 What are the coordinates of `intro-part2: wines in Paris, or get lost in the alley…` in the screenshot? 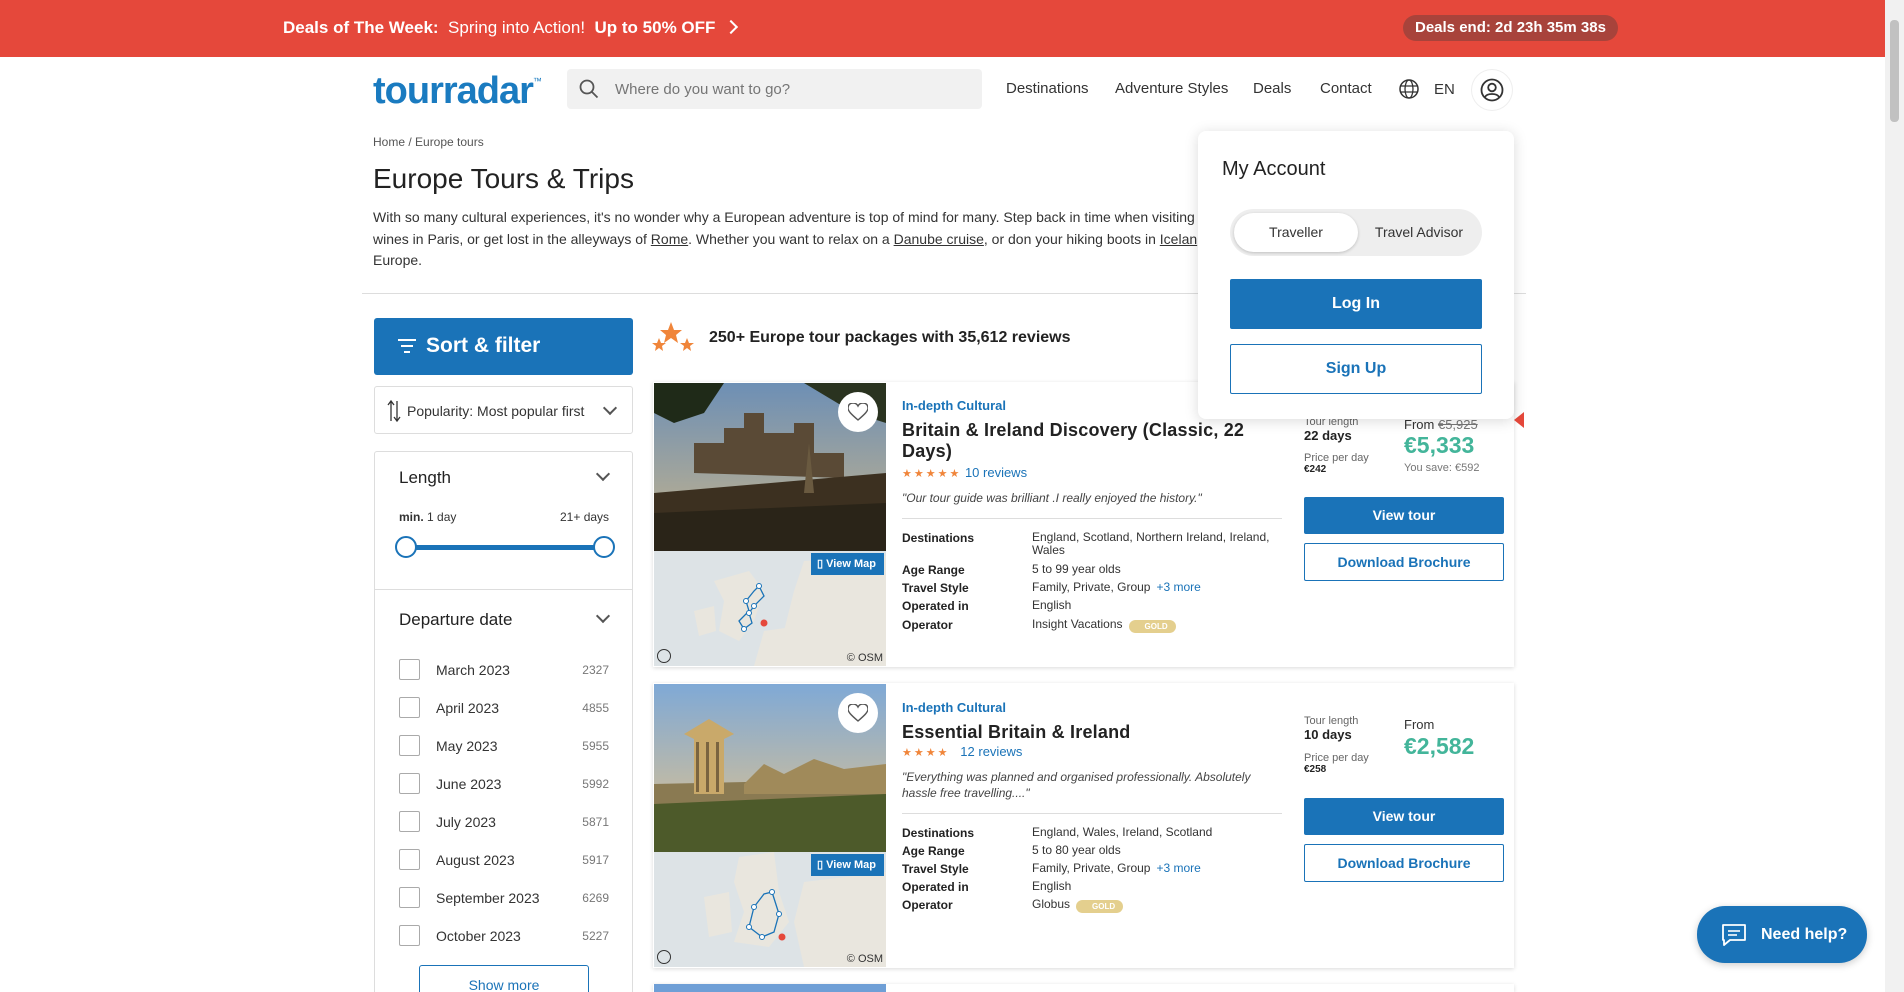 It's located at (512, 238).